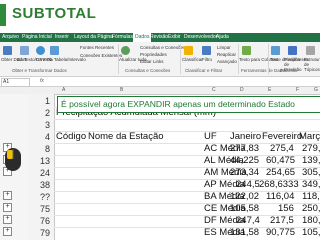 This screenshot has height=240, width=320. I want to click on group-label-consultas: Consultas e Conexões, so click(148, 70).